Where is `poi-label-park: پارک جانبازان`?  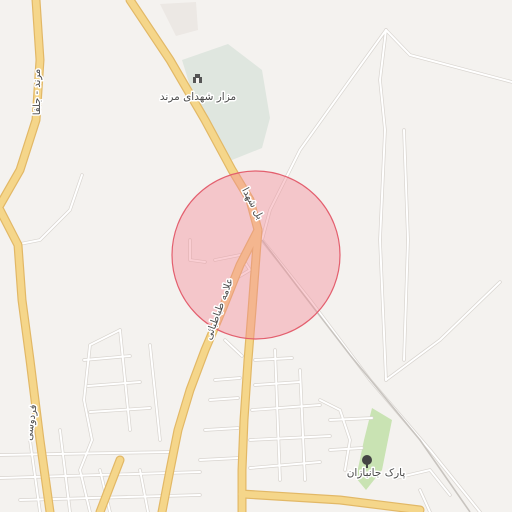
poi-label-park: پارک جانبازان is located at coordinates (376, 473).